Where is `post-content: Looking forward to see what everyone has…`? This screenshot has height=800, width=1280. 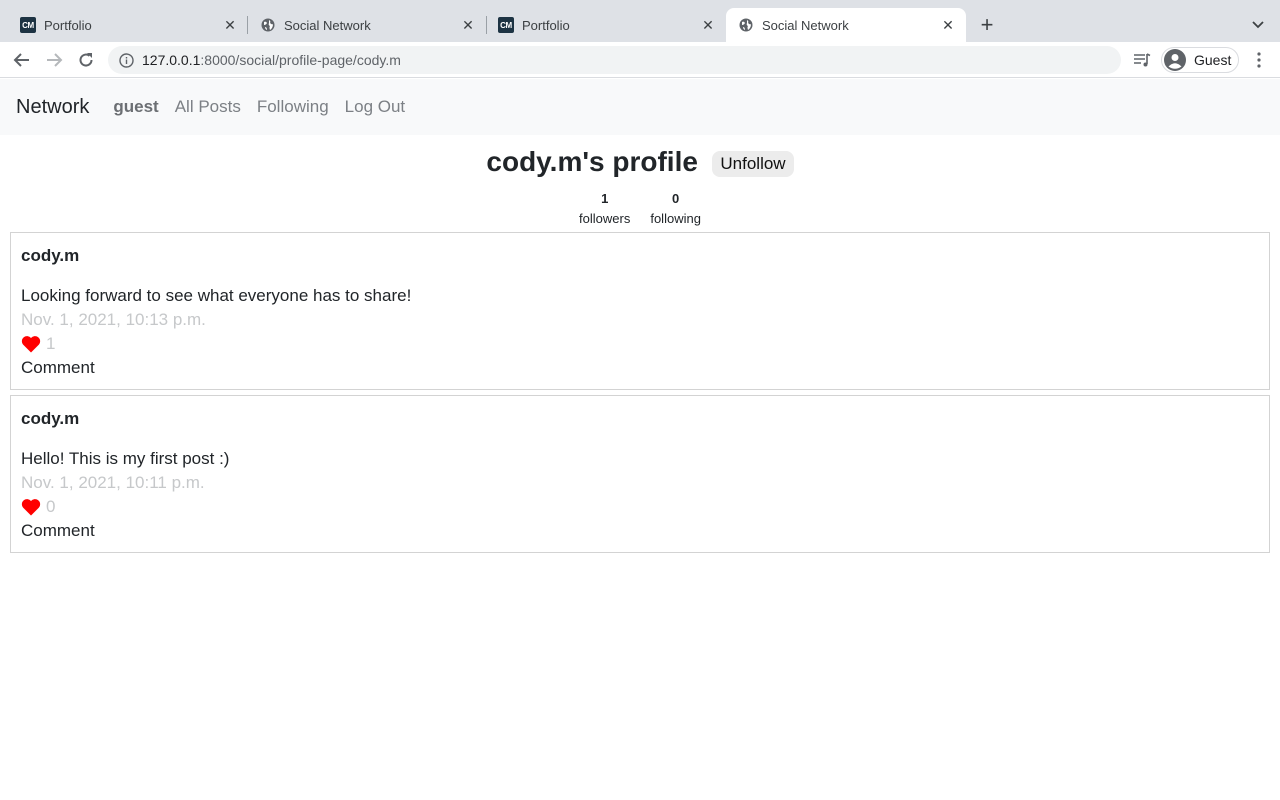
post-content: Looking forward to see what everyone has… is located at coordinates (216, 295).